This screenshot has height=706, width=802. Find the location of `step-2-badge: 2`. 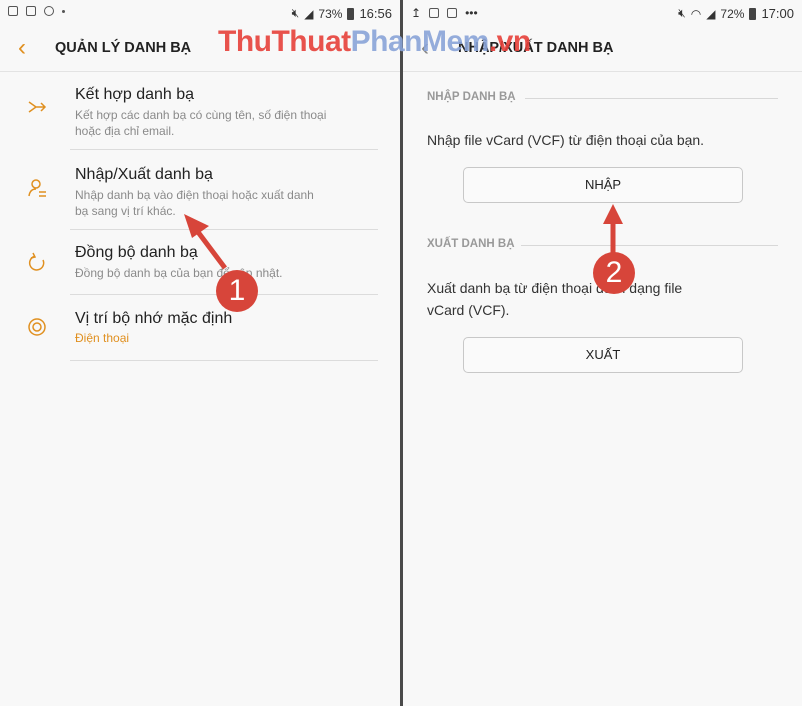

step-2-badge: 2 is located at coordinates (614, 273).